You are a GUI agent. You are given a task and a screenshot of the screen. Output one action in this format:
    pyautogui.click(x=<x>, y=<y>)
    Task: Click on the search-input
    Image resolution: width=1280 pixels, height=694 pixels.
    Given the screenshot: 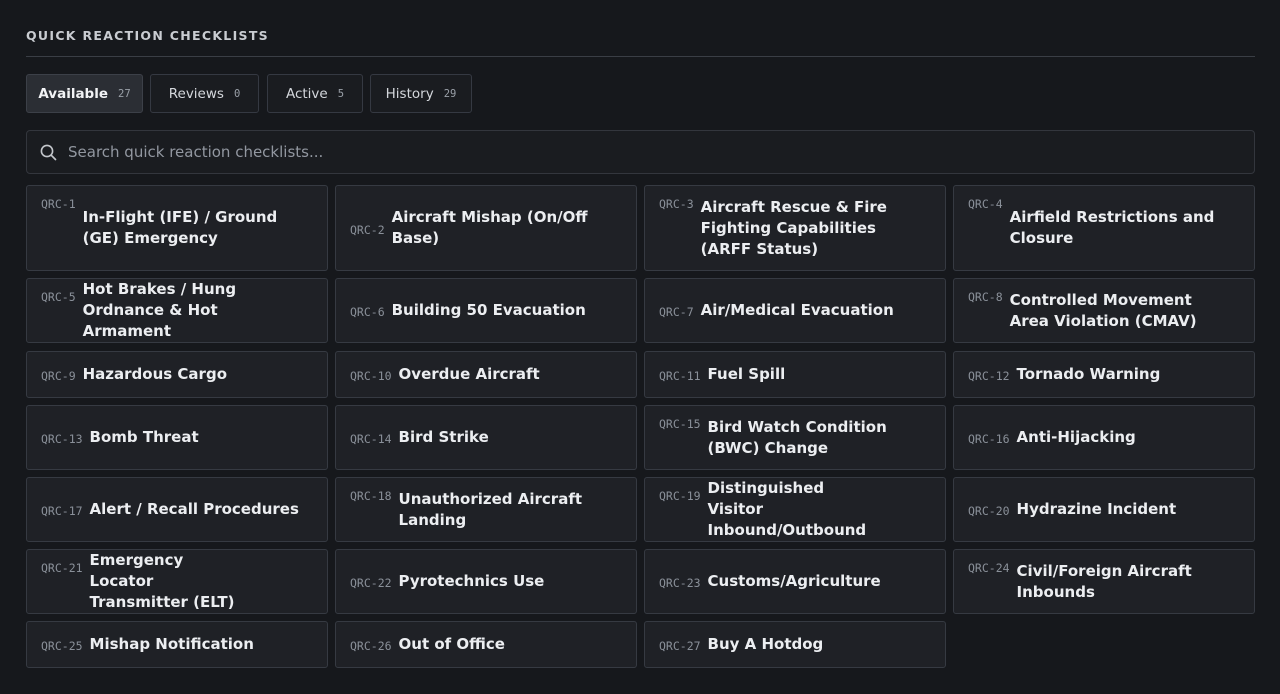 What is the action you would take?
    pyautogui.click(x=661, y=152)
    